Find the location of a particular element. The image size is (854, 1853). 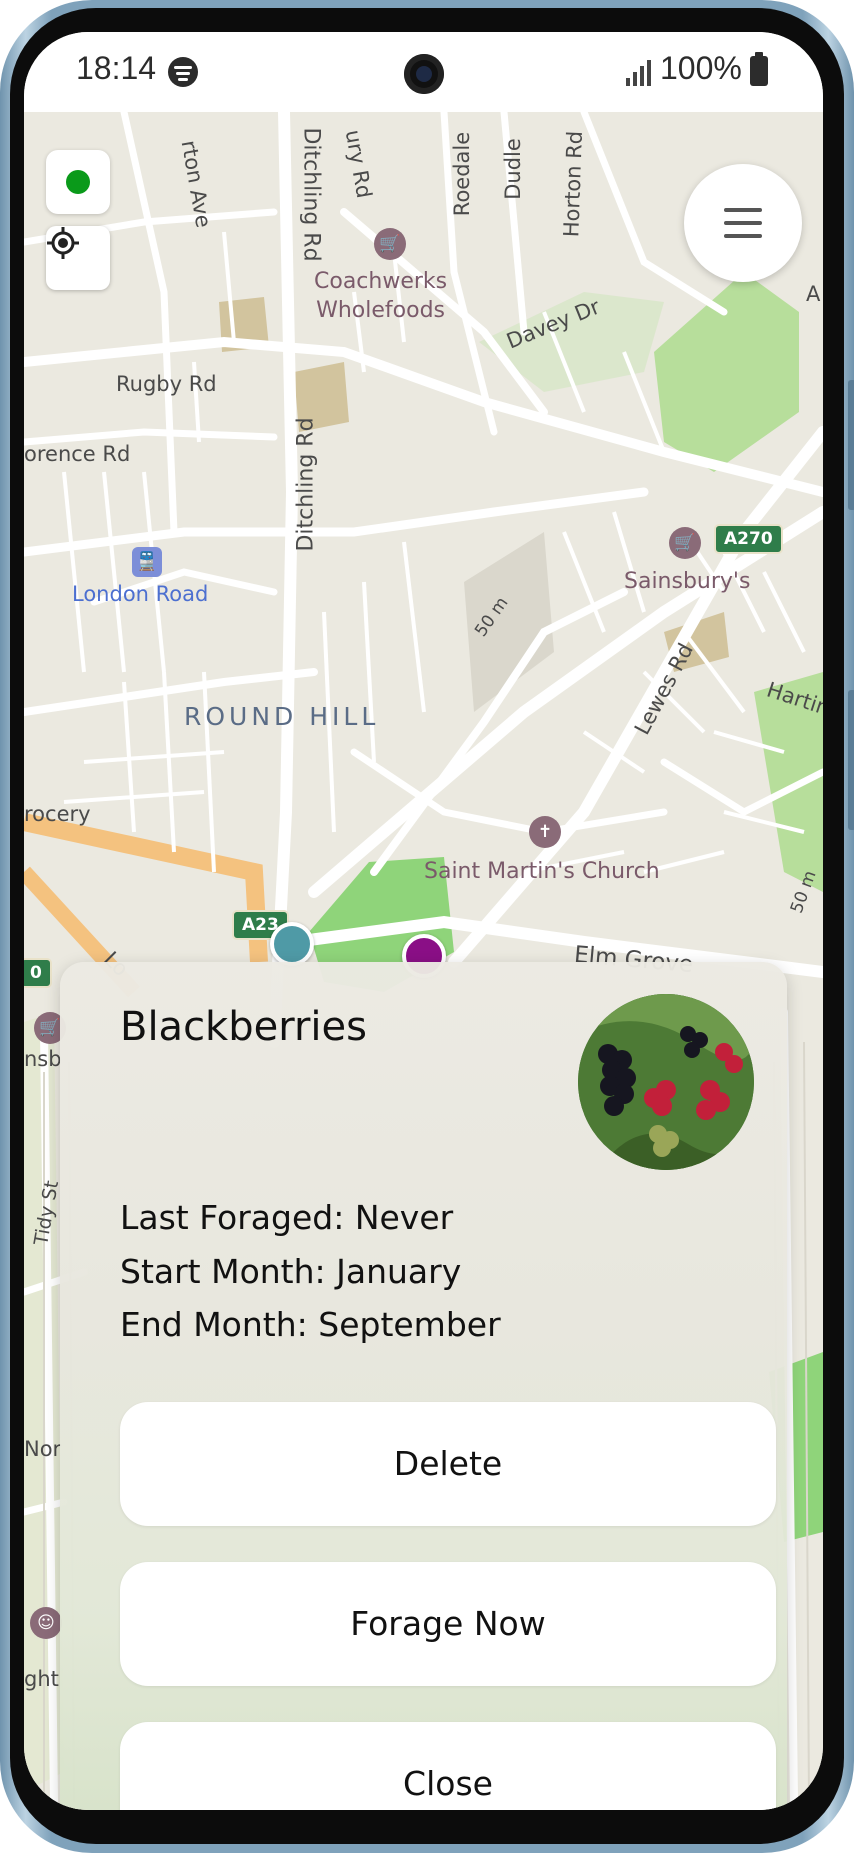

location-status-indicator is located at coordinates (78, 182).